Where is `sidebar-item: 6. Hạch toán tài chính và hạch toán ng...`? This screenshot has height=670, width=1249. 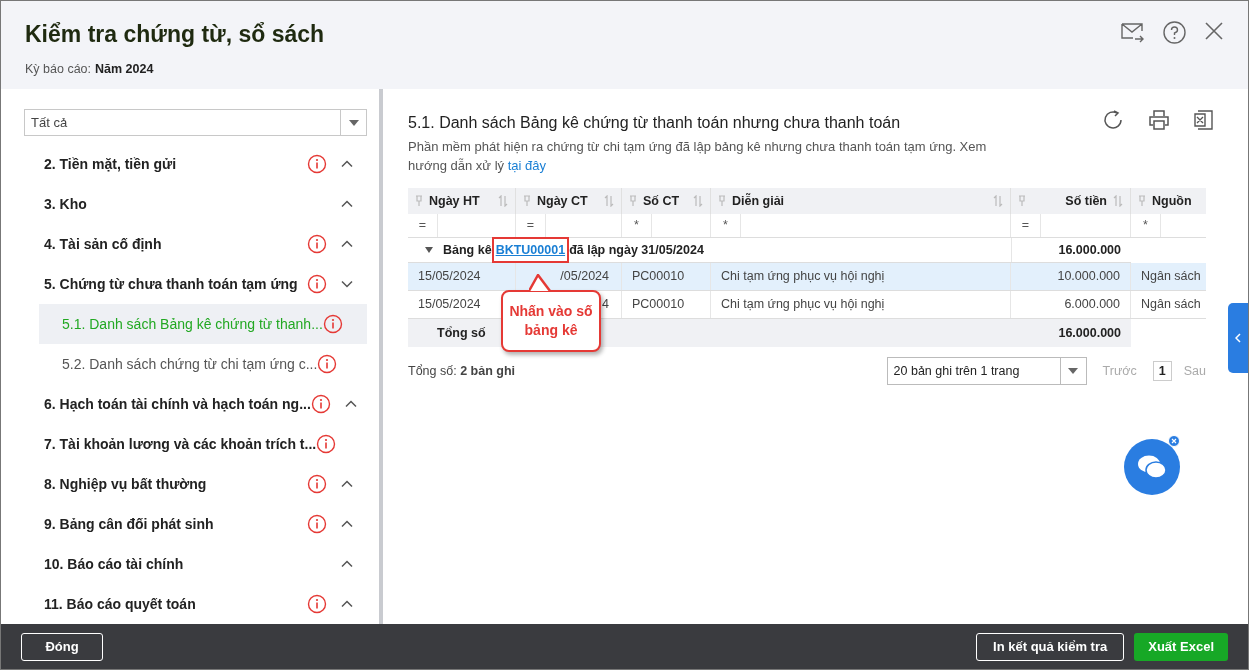
sidebar-item: 6. Hạch toán tài chính và hạch toán ng... is located at coordinates (195, 404).